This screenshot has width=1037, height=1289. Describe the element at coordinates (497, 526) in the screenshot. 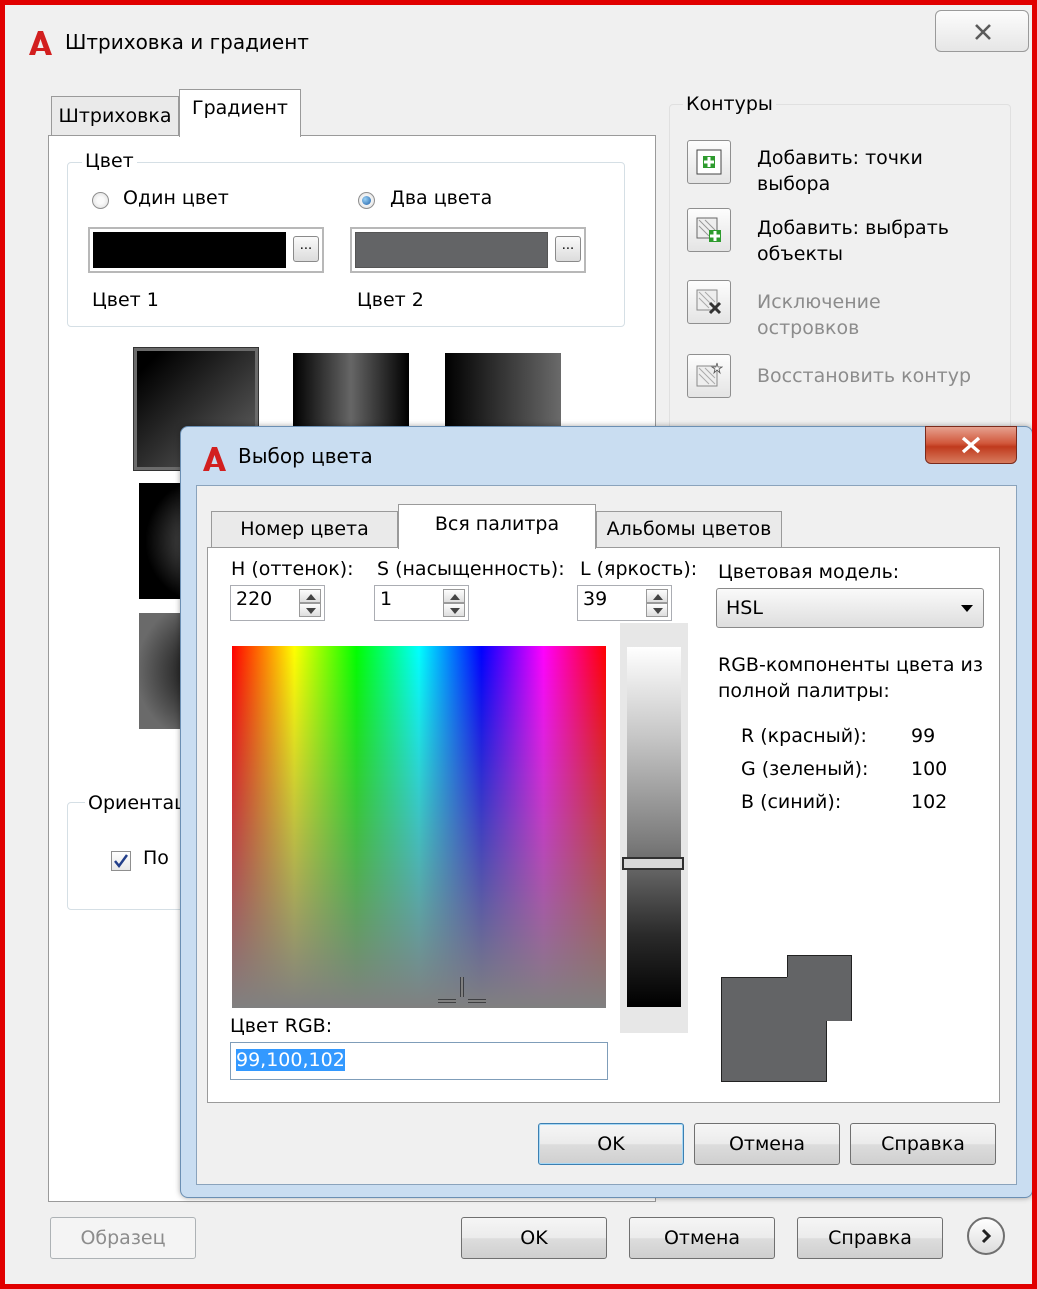

I see `tab-true-color: Вся палитра` at that location.